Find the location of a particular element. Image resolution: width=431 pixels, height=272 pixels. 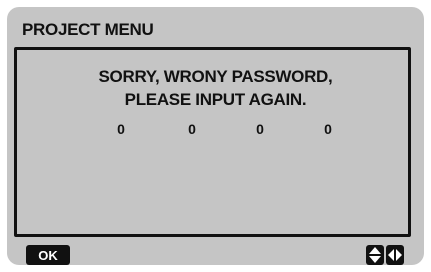

up-down-arrow-icon is located at coordinates (375, 255).